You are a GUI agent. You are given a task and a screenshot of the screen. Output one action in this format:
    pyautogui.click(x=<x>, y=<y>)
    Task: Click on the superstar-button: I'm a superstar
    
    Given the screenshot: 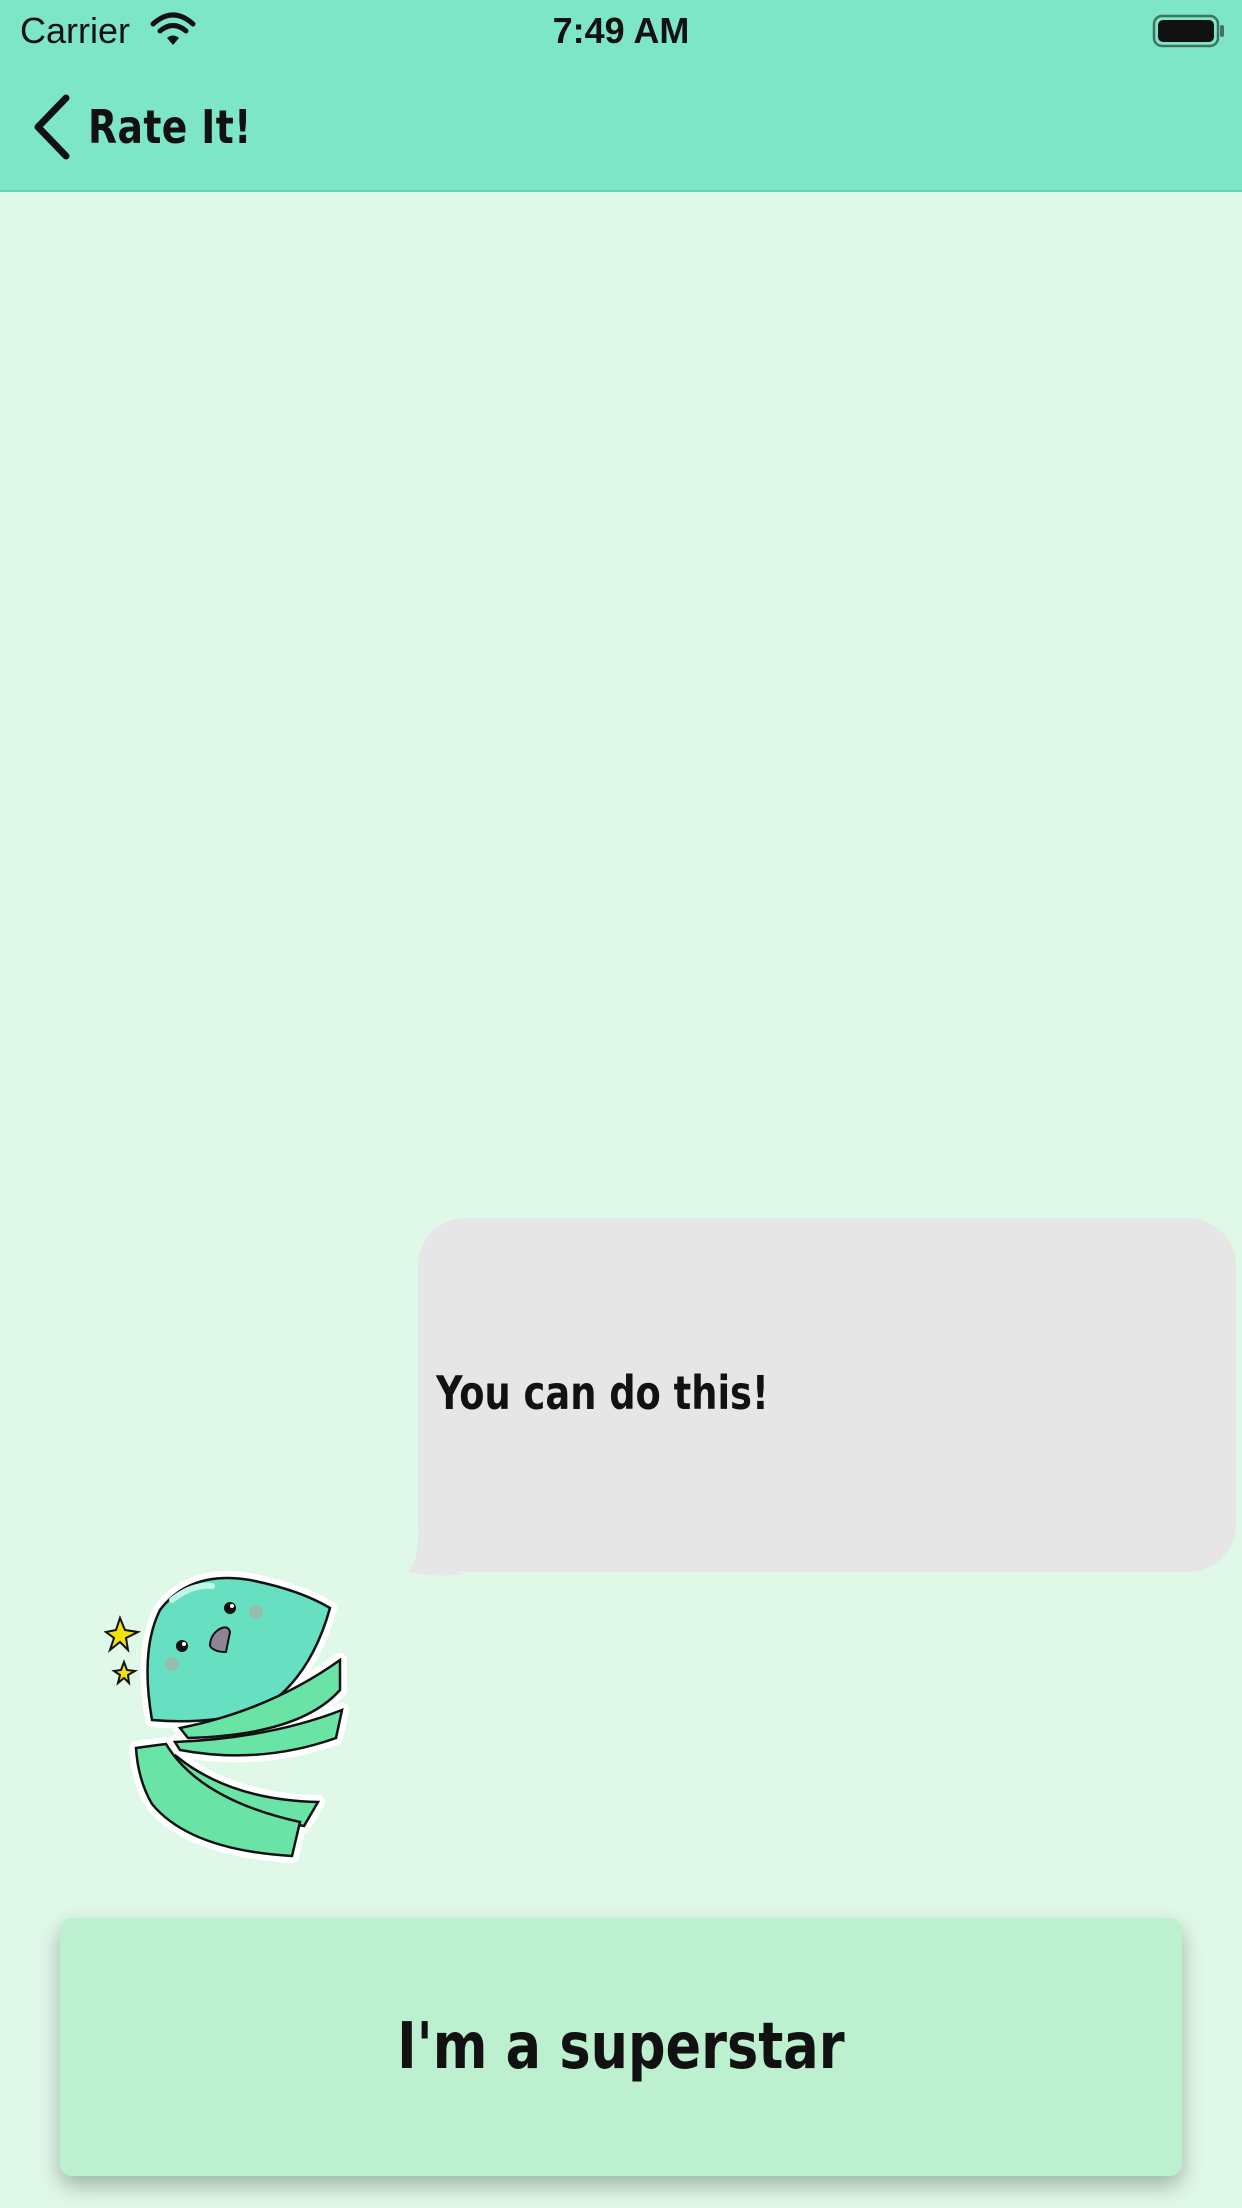 What is the action you would take?
    pyautogui.click(x=621, y=2047)
    